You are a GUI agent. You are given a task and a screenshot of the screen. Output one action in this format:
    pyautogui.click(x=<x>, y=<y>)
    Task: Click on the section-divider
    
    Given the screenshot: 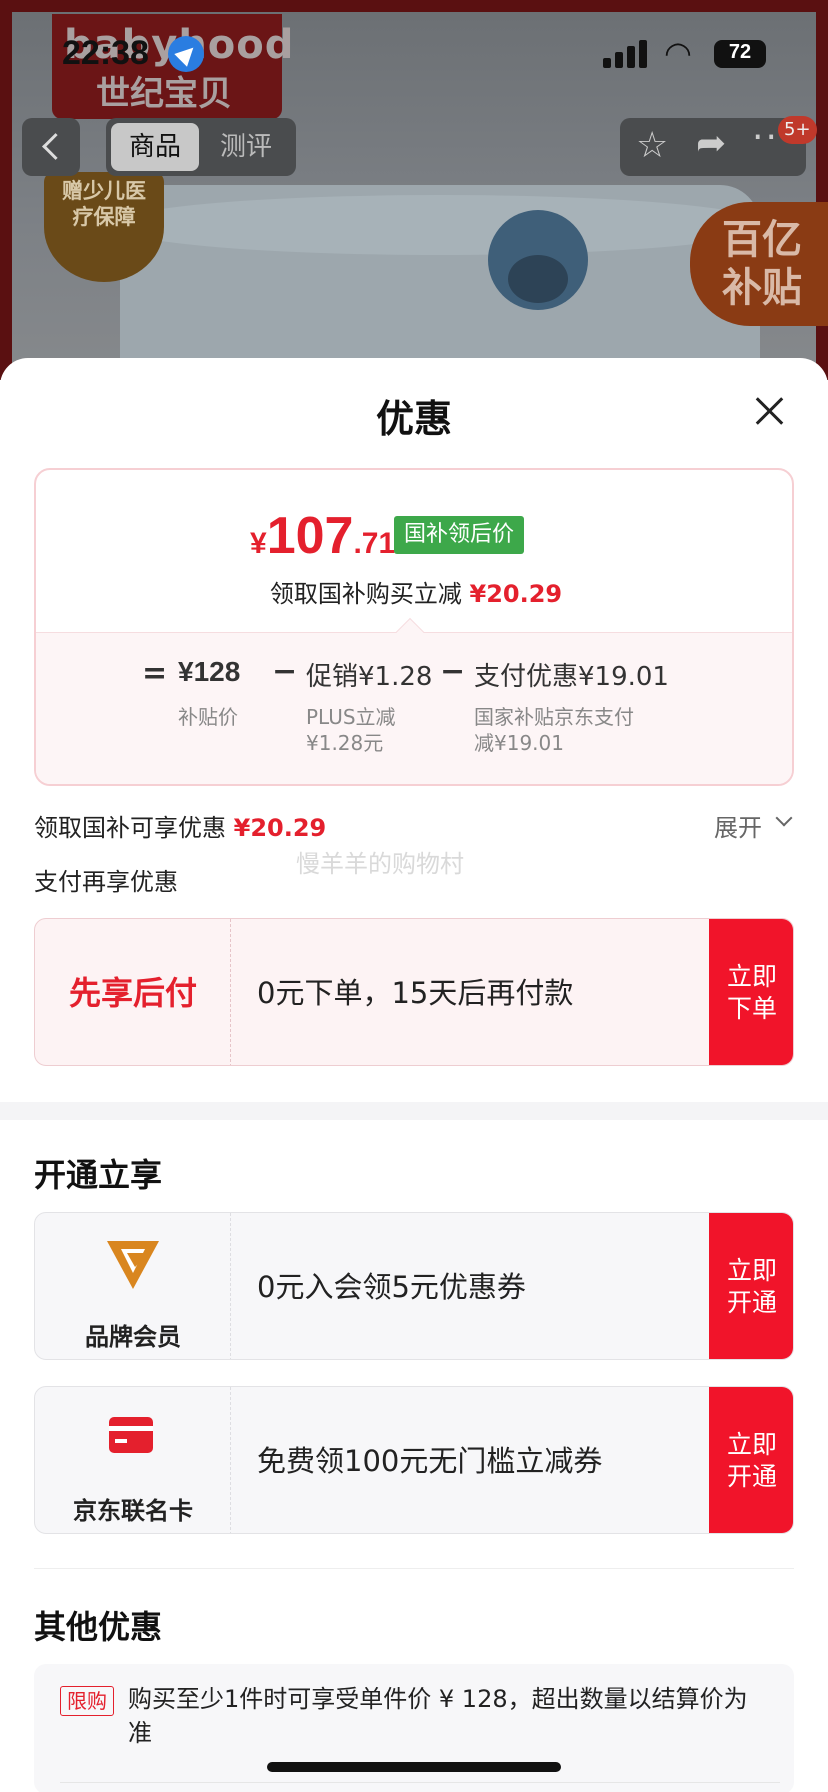 What is the action you would take?
    pyautogui.click(x=414, y=1111)
    